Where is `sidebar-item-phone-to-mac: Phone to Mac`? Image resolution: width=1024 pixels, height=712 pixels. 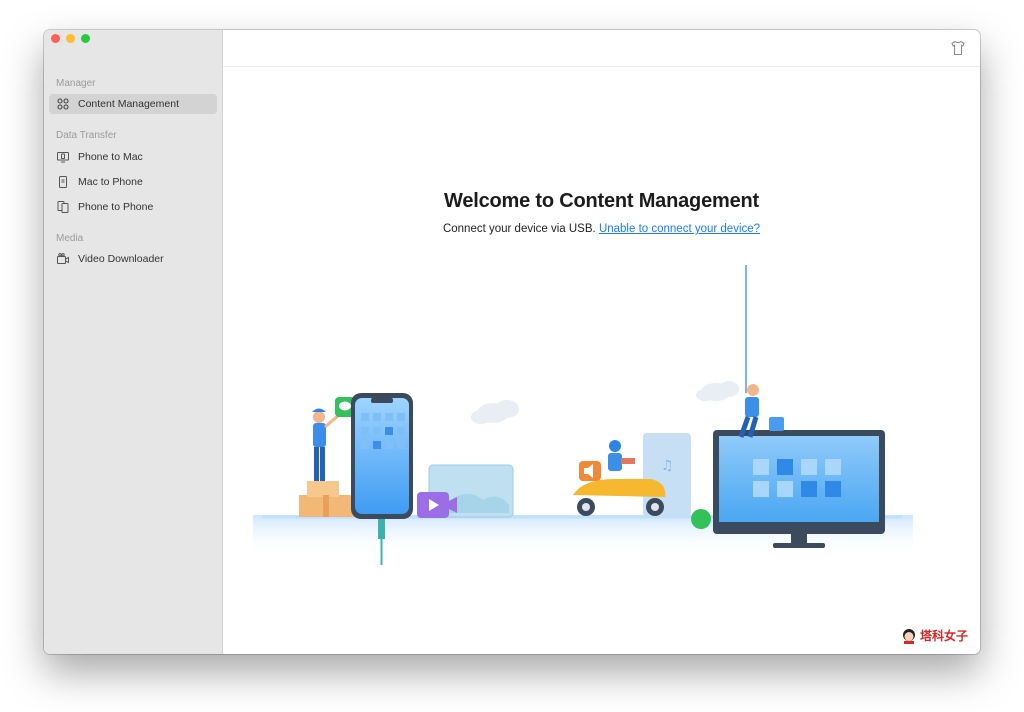 sidebar-item-phone-to-mac: Phone to Mac is located at coordinates (133, 157).